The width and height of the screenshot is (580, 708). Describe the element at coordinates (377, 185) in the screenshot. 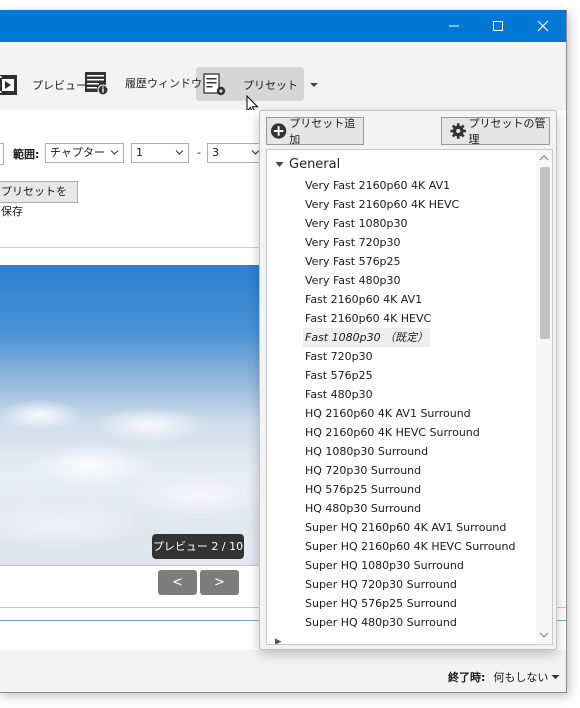

I see `preset-item: Very Fast 2160p60 4K AV1` at that location.